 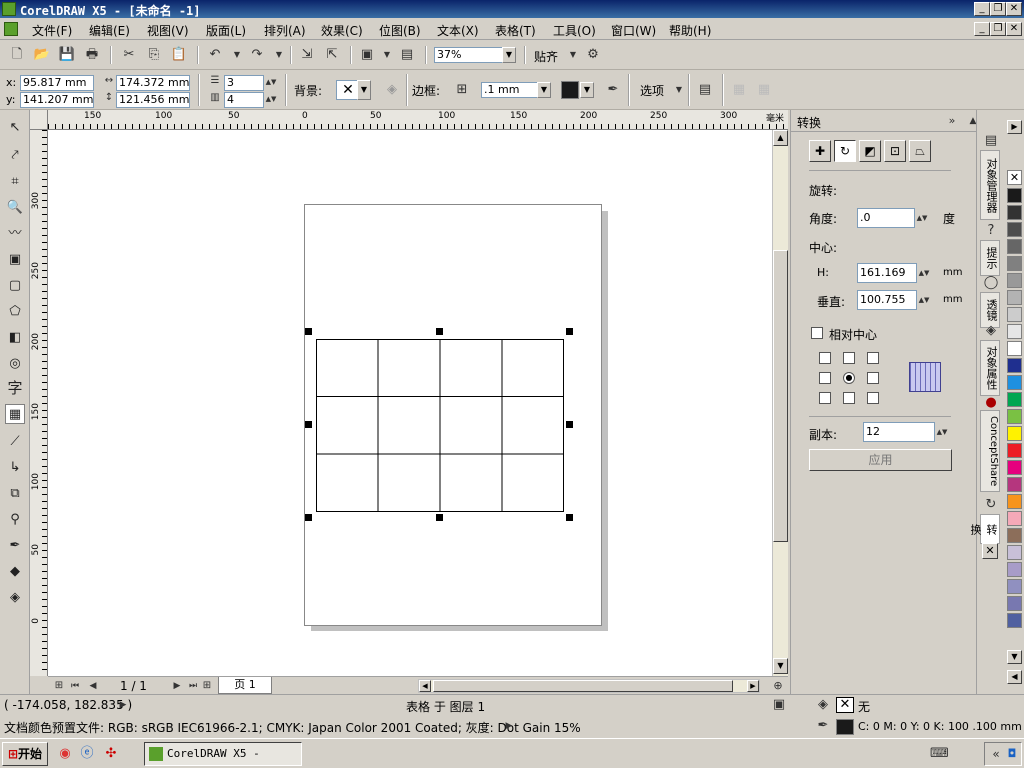 What do you see at coordinates (65, 754) in the screenshot?
I see `chrome-icon: ◉` at bounding box center [65, 754].